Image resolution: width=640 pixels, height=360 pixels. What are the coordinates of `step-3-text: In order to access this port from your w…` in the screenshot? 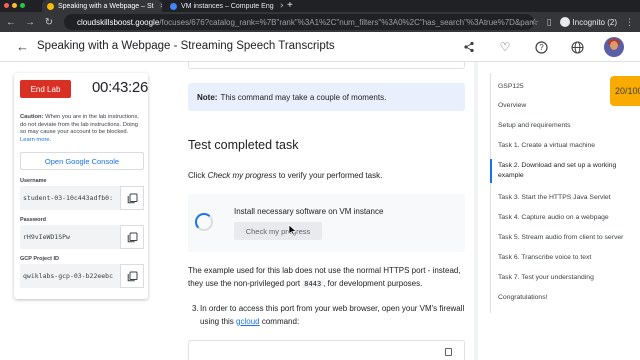 It's located at (332, 315).